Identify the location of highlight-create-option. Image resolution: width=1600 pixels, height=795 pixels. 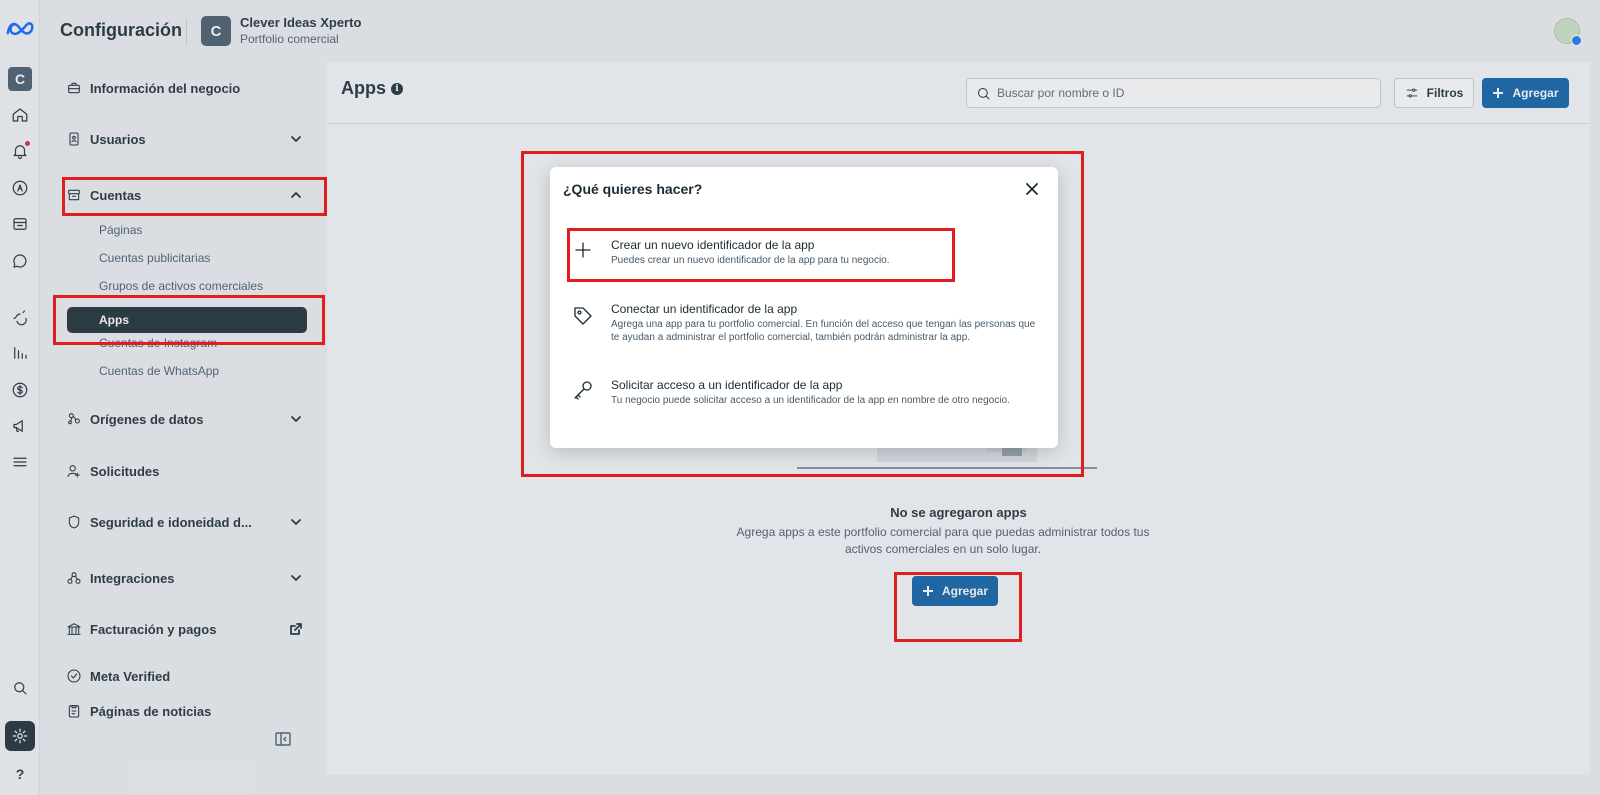
(761, 255).